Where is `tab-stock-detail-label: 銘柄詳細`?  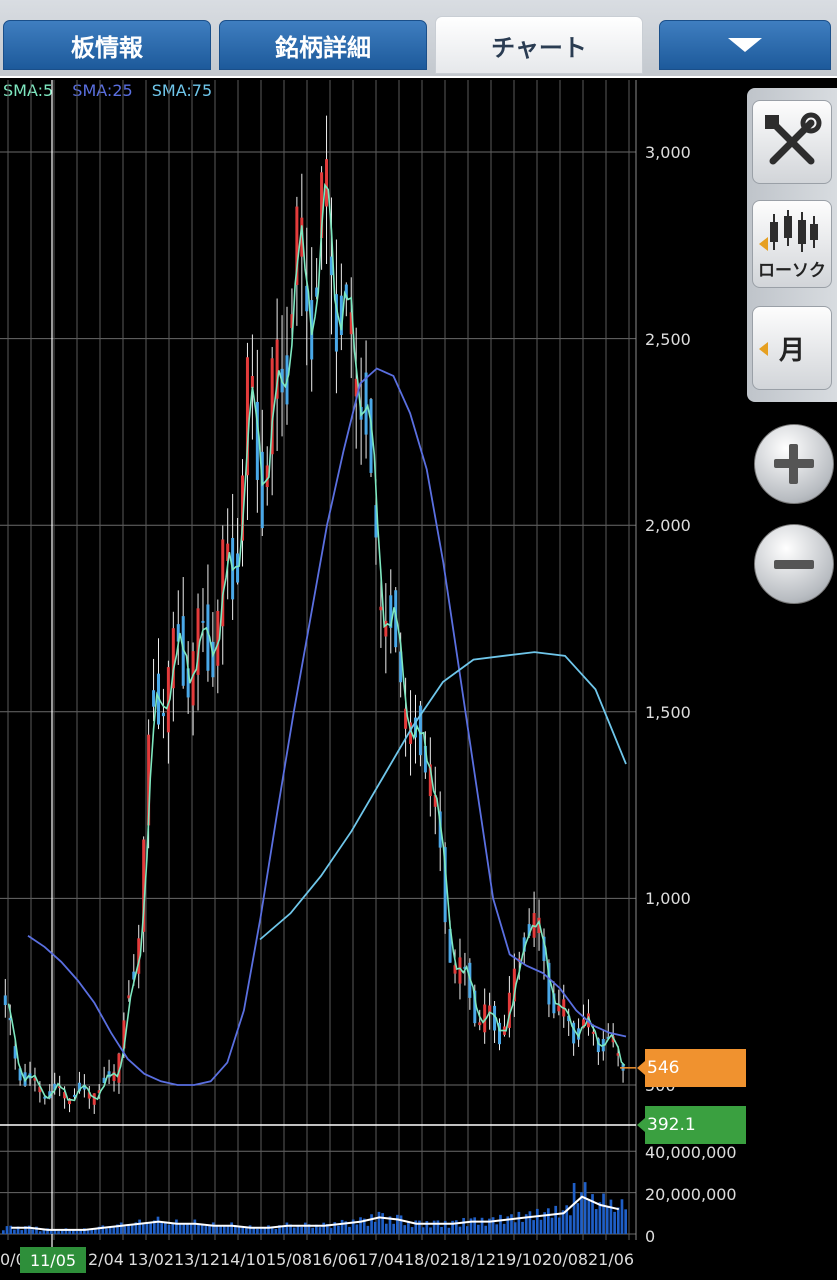
tab-stock-detail-label: 銘柄詳細 is located at coordinates (323, 47).